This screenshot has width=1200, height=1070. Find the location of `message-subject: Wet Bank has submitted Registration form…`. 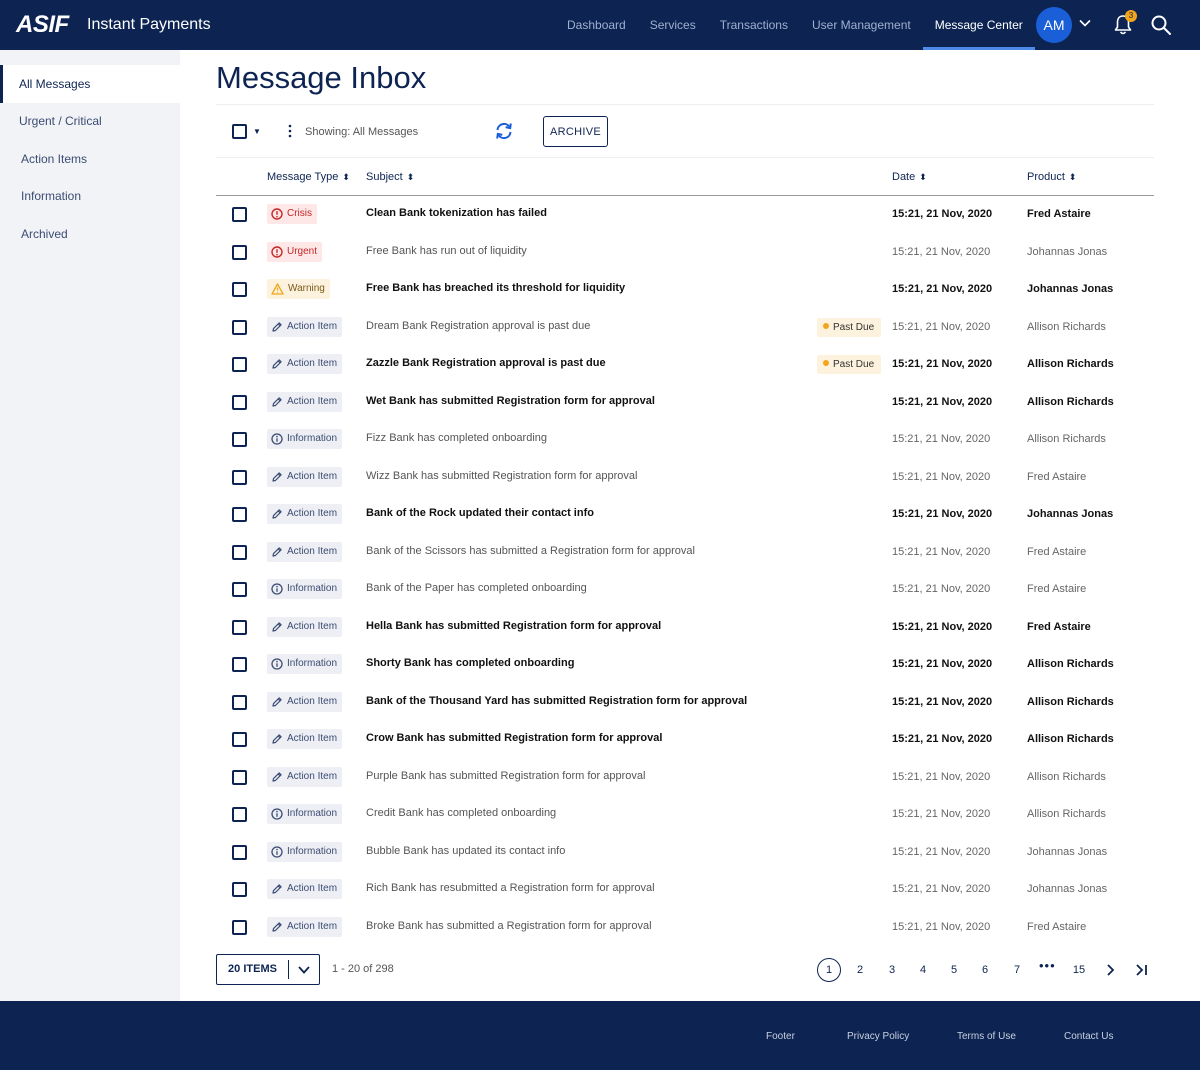

message-subject: Wet Bank has submitted Registration form… is located at coordinates (510, 401).